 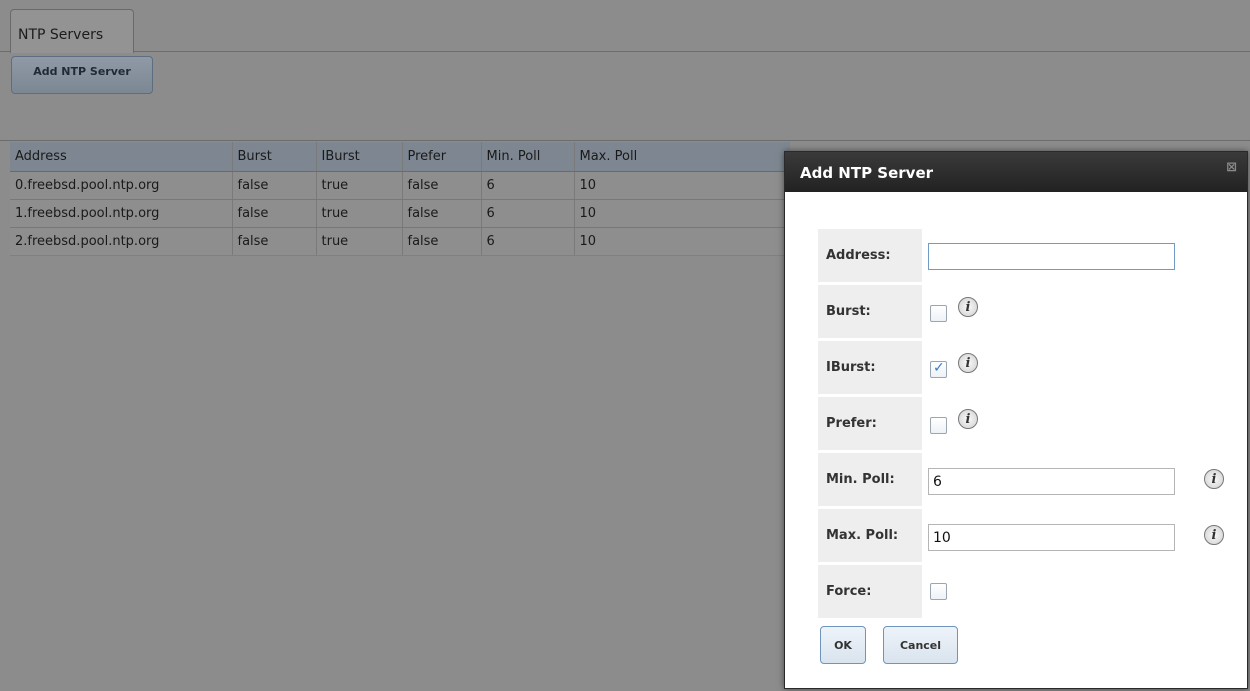 What do you see at coordinates (82, 75) in the screenshot?
I see `add-ntp-server-button: Add NTP Server` at bounding box center [82, 75].